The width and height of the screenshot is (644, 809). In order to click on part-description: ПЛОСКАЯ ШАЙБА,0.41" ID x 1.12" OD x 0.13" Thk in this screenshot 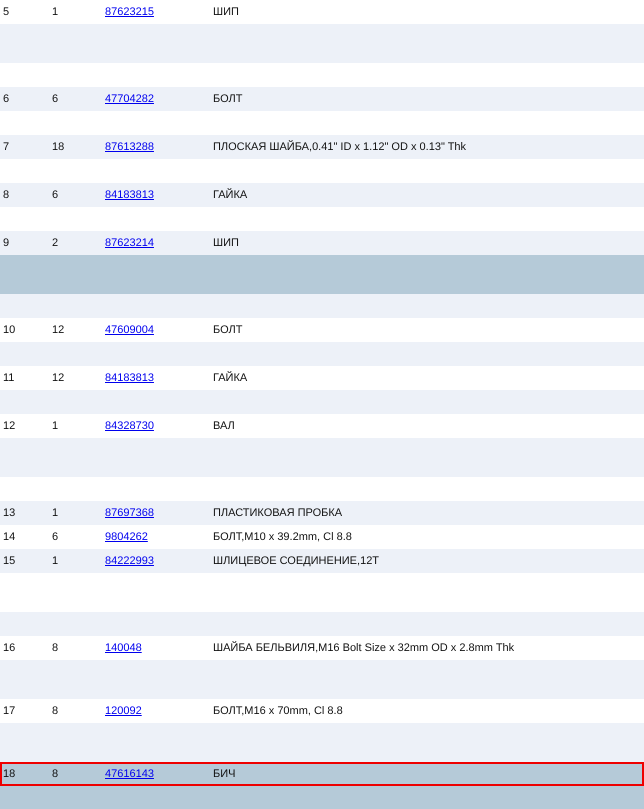, I will do `click(339, 146)`.